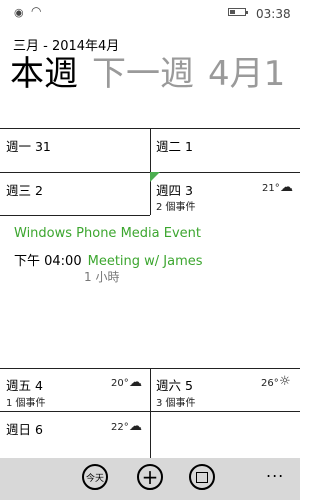  What do you see at coordinates (26, 403) in the screenshot?
I see `fri-events: 1 個事件` at bounding box center [26, 403].